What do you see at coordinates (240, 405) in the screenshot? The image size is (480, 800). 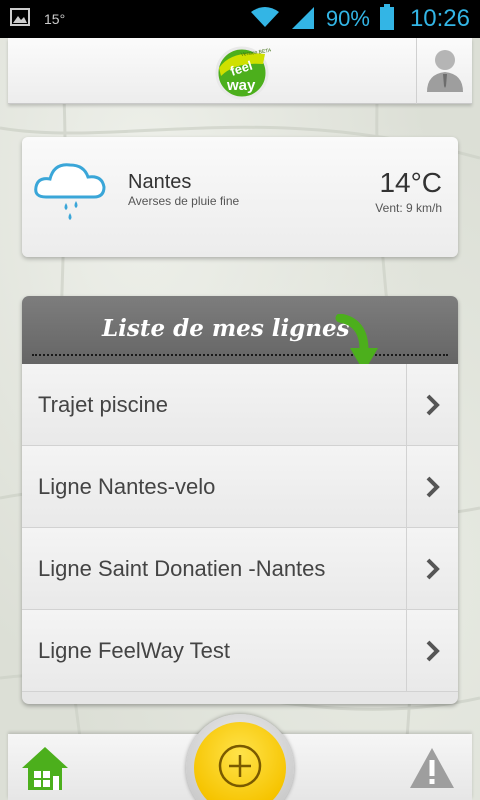 I see `line-item-trajet-piscine: Trajet piscine` at bounding box center [240, 405].